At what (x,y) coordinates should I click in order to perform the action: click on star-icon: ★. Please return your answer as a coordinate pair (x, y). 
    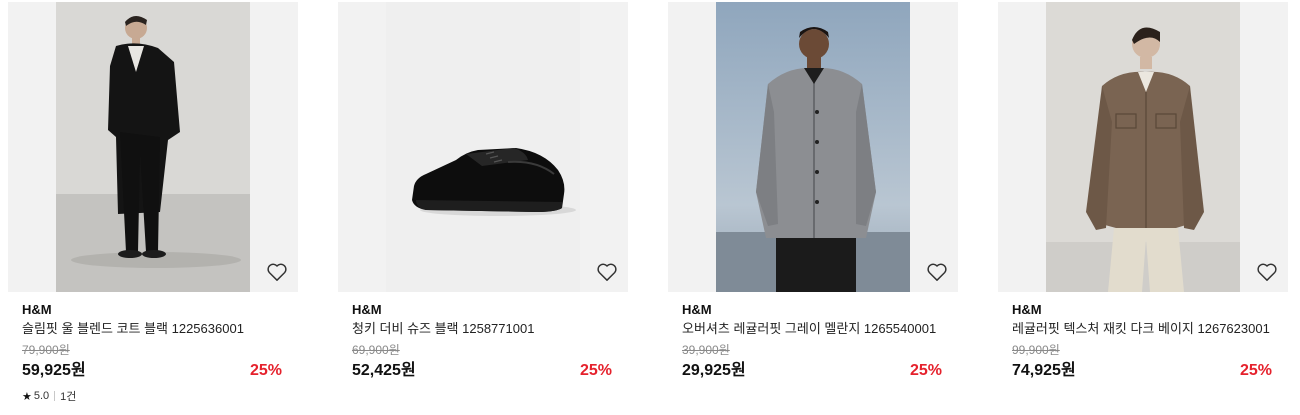
    Looking at the image, I should click on (27, 396).